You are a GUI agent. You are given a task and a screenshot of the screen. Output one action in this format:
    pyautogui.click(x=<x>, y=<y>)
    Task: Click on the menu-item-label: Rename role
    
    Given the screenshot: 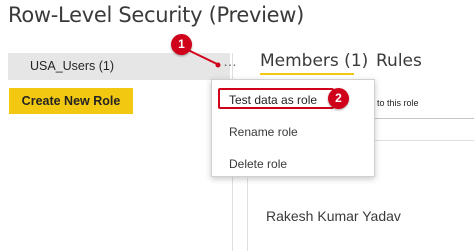 What is the action you would take?
    pyautogui.click(x=263, y=132)
    